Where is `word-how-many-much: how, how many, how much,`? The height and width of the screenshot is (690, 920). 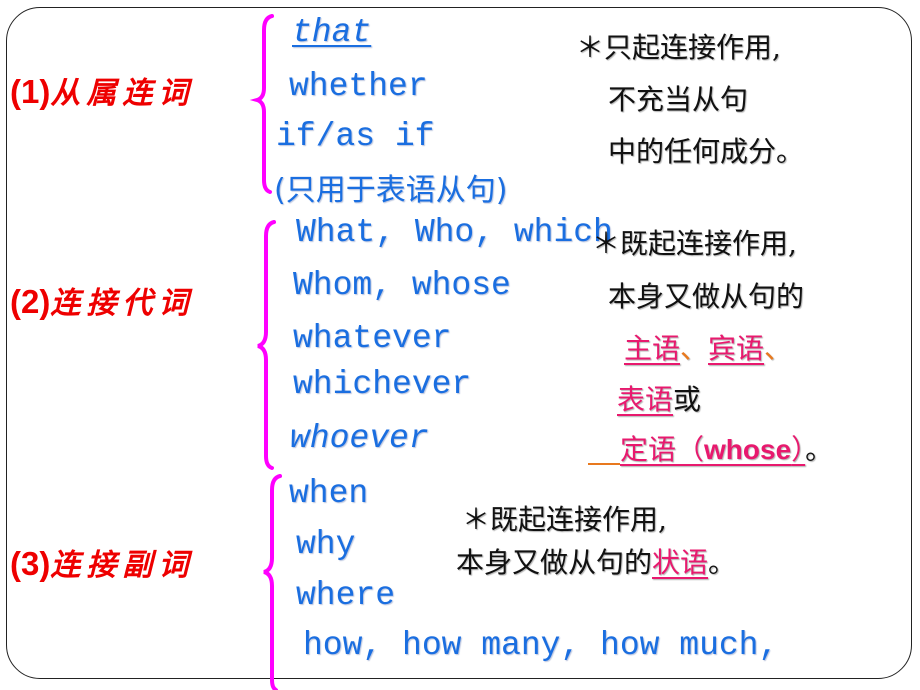
word-how-many-much: how, how many, how much, is located at coordinates (541, 645).